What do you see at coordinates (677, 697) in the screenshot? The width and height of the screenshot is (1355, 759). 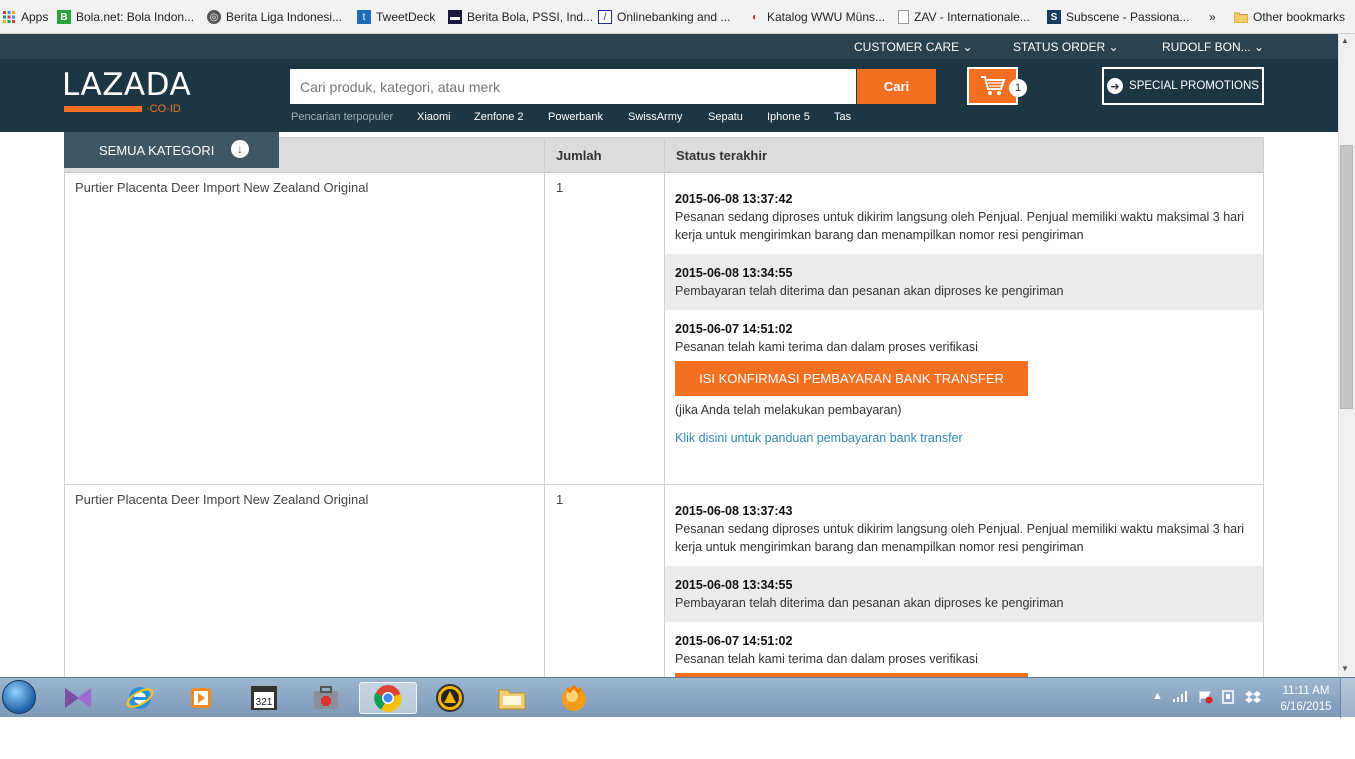 I see `windows-taskbar: 321 ▲ 11:11 AM 6/16/2015` at bounding box center [677, 697].